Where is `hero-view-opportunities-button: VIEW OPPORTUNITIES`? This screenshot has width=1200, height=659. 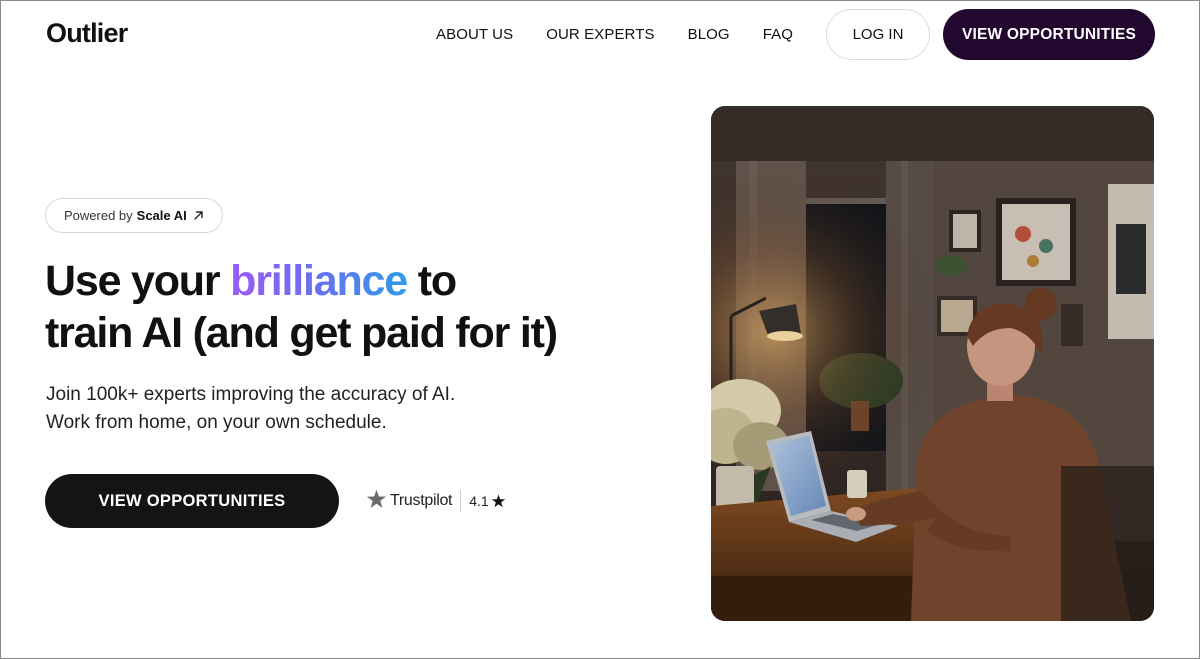 hero-view-opportunities-button: VIEW OPPORTUNITIES is located at coordinates (192, 501).